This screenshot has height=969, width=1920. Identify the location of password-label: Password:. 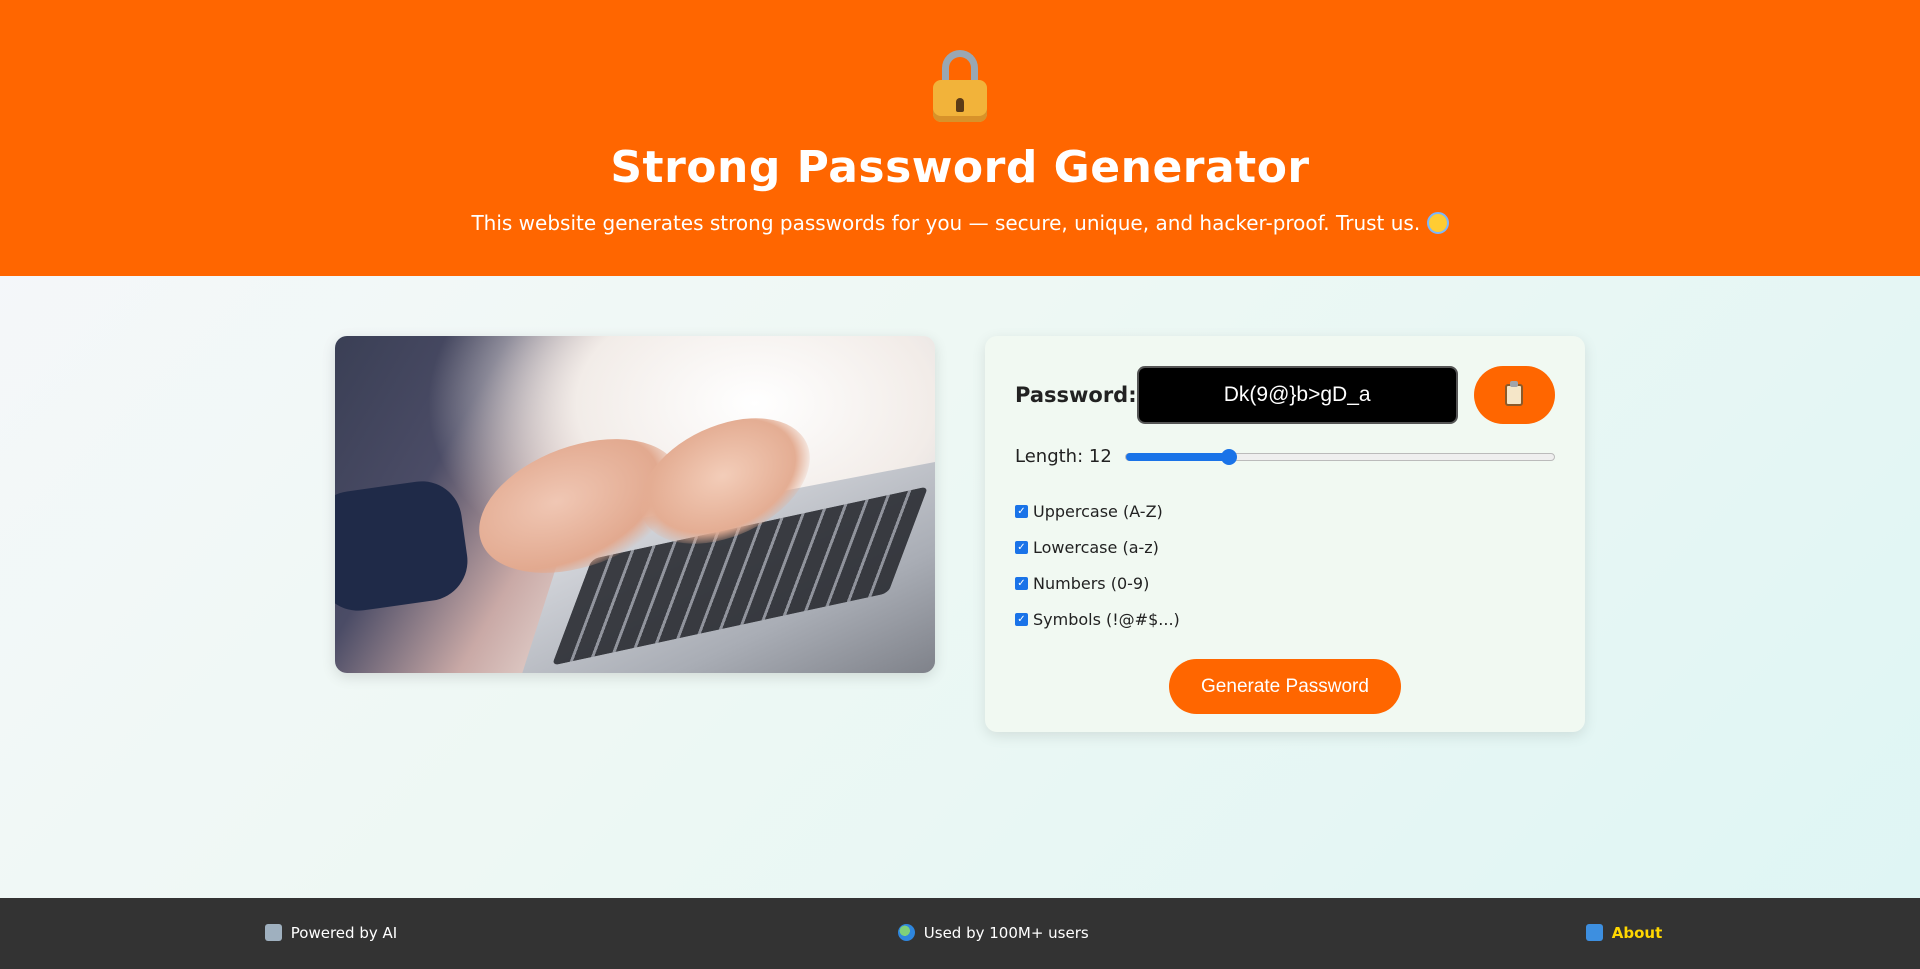
(1076, 395).